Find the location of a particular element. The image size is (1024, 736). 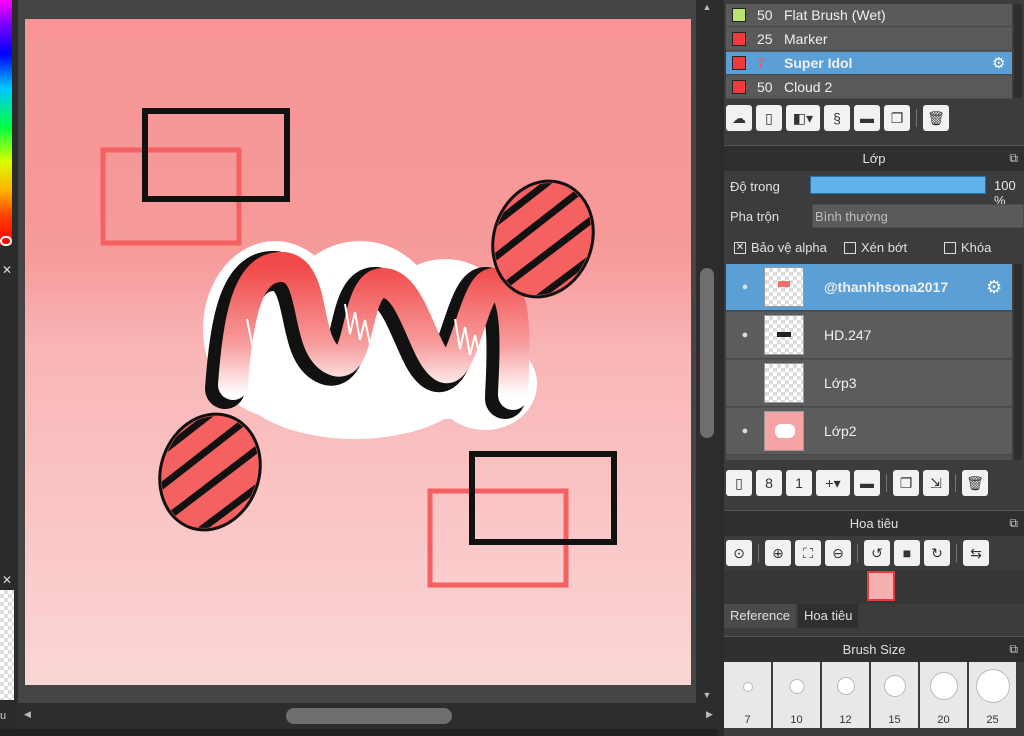

left-strip-label: u is located at coordinates (3, 716).